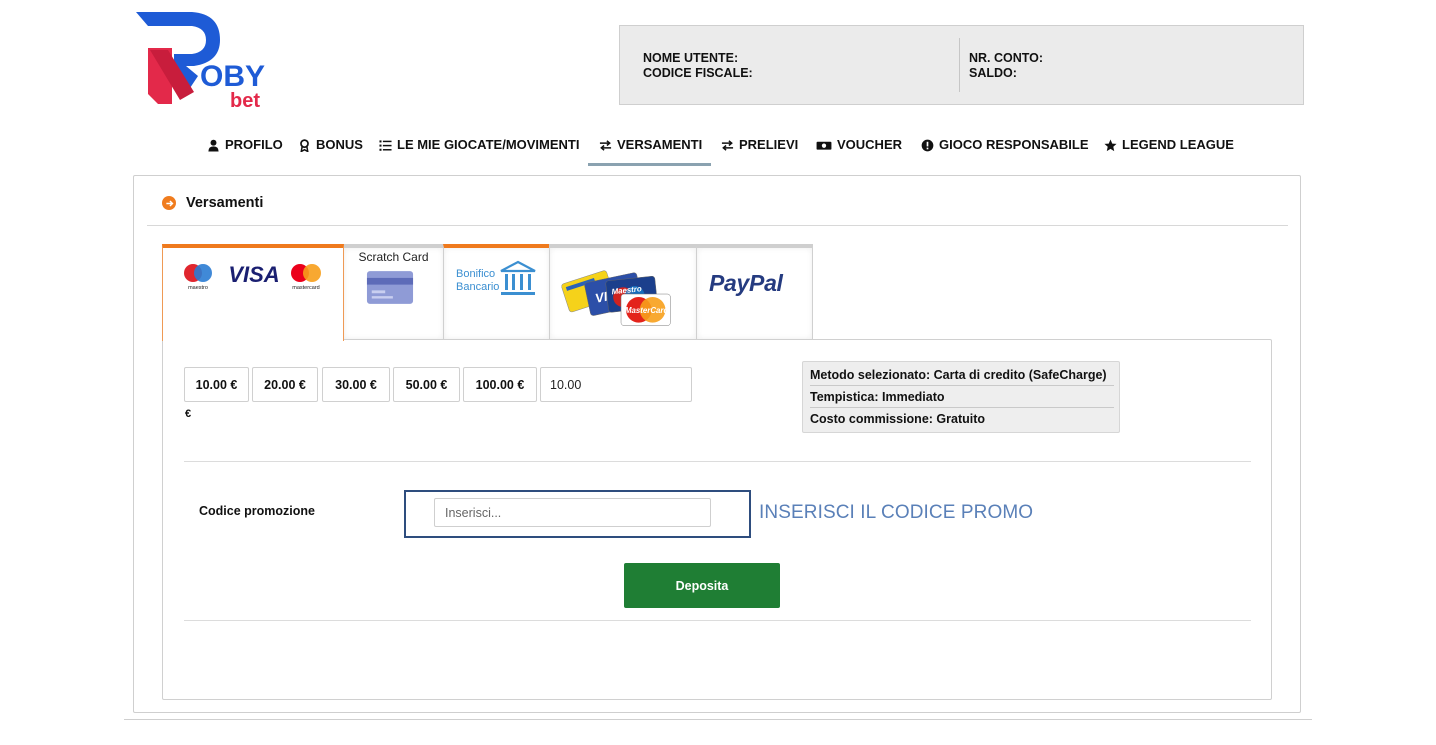  I want to click on amount-input, so click(616, 384).